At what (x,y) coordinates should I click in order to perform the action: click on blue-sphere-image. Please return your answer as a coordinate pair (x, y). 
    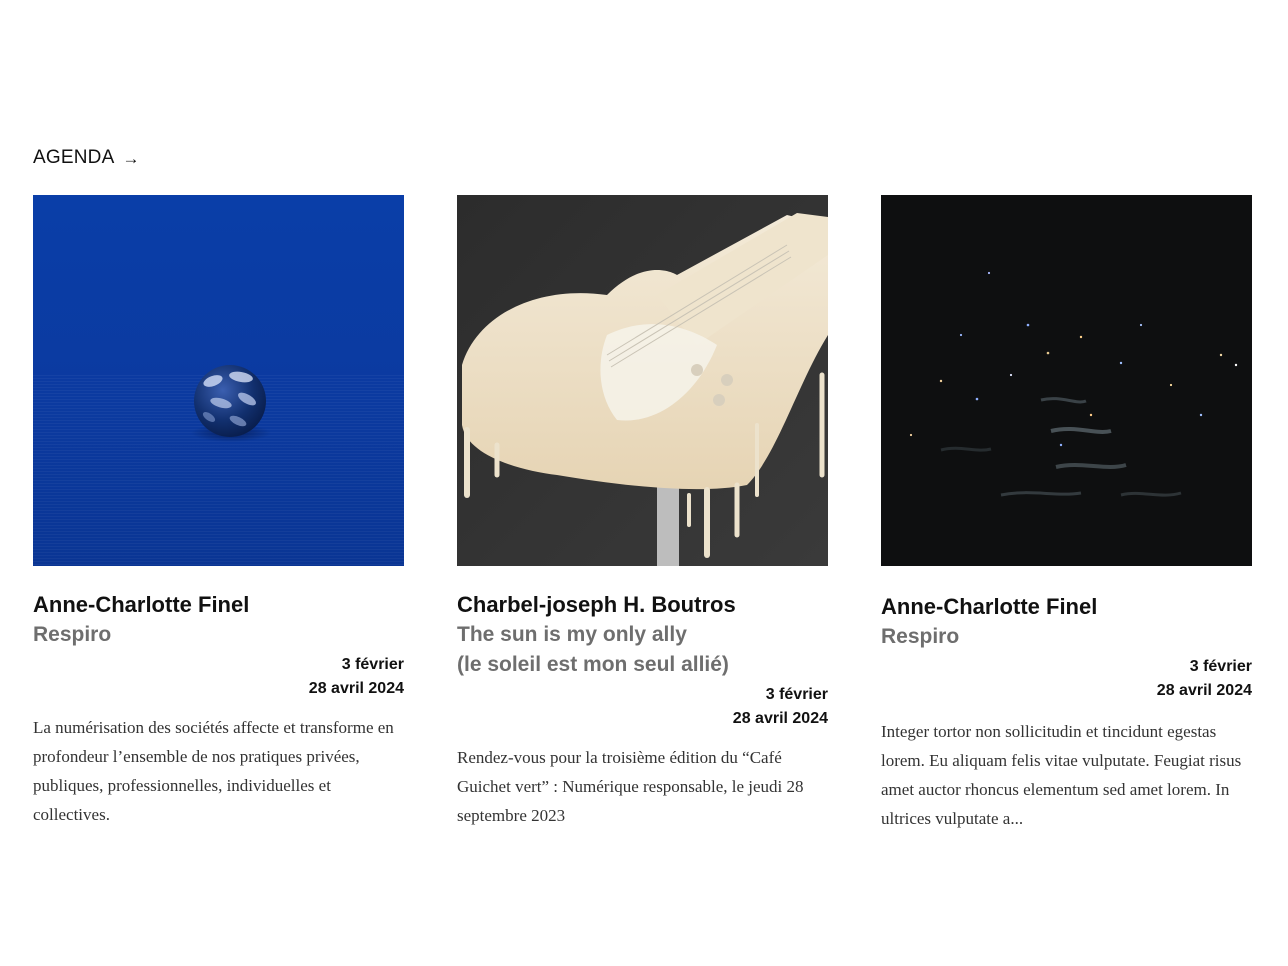
    Looking at the image, I should click on (218, 380).